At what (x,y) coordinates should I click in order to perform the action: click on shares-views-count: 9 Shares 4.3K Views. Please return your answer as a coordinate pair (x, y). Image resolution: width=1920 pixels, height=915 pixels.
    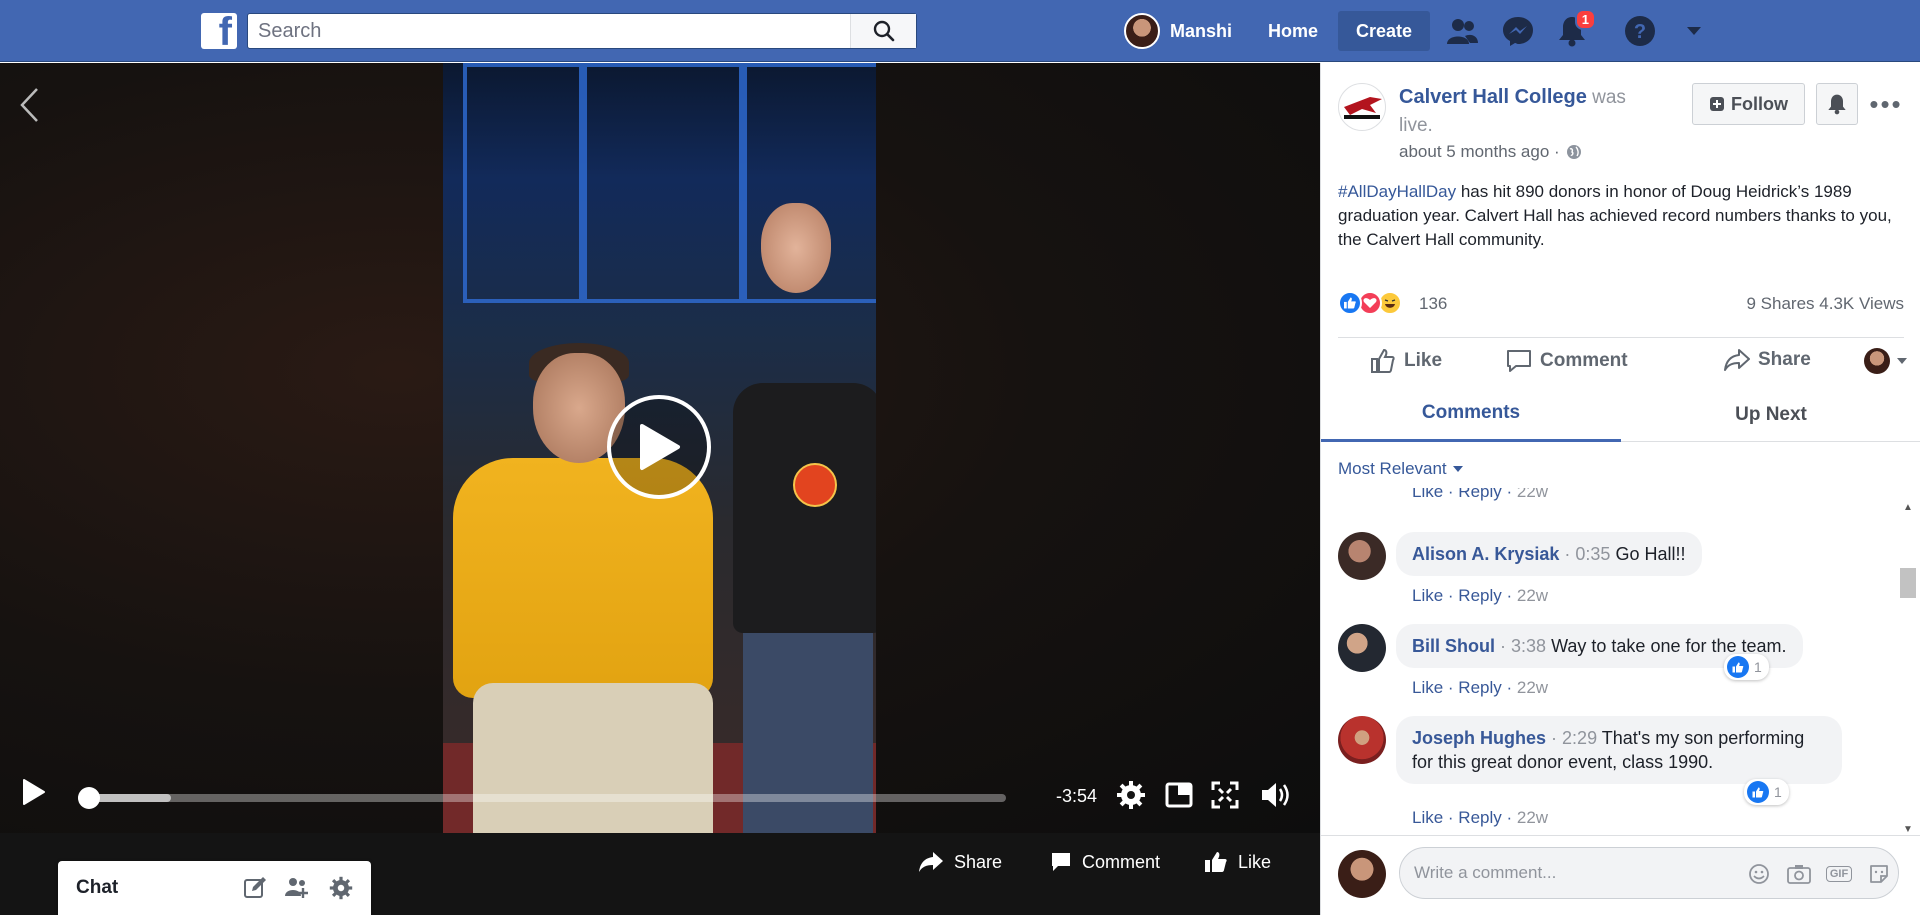
    Looking at the image, I should click on (1826, 304).